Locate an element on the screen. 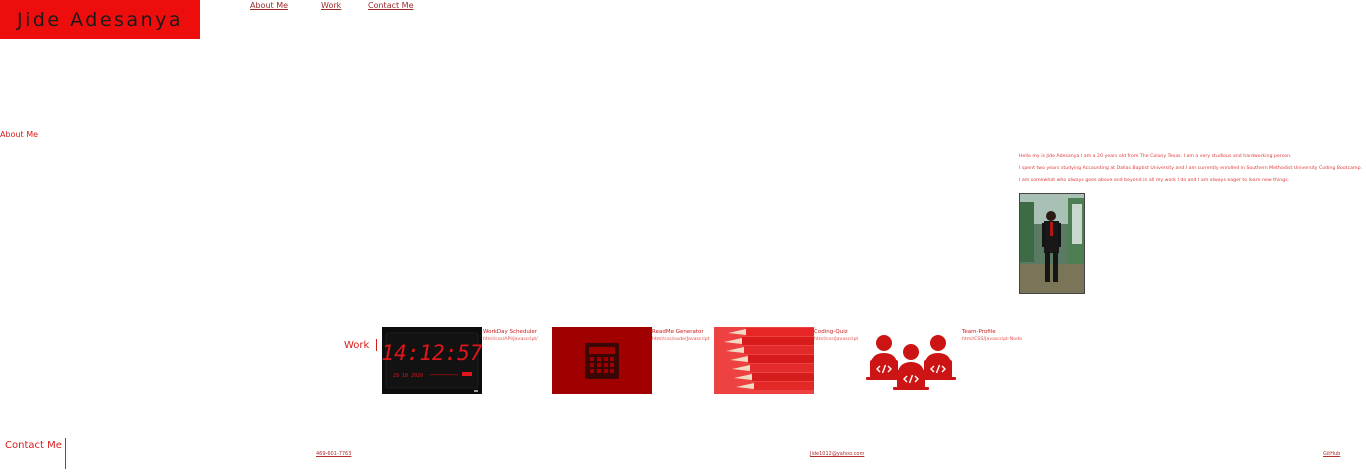 Image resolution: width=1366 pixels, height=472 pixels. phone-link: 469-601-7763 is located at coordinates (333, 454).